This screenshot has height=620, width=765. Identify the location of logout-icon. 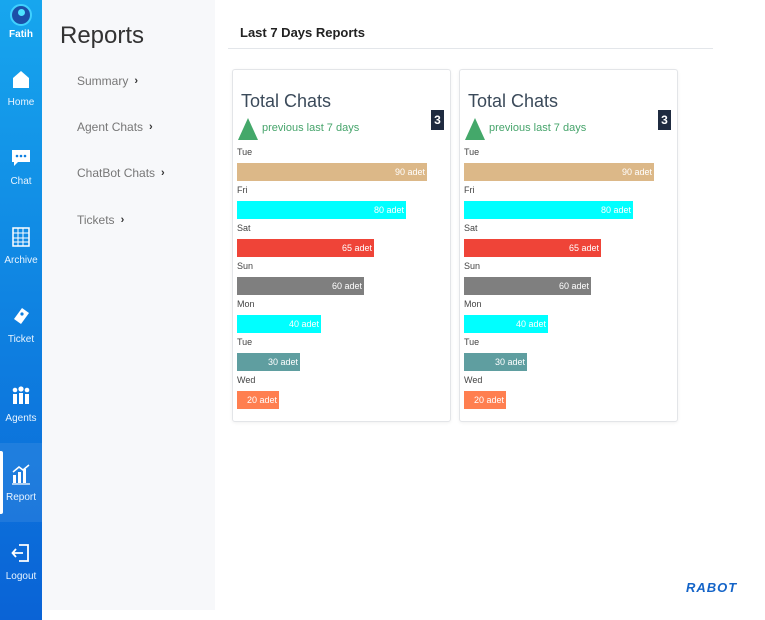
(21, 553).